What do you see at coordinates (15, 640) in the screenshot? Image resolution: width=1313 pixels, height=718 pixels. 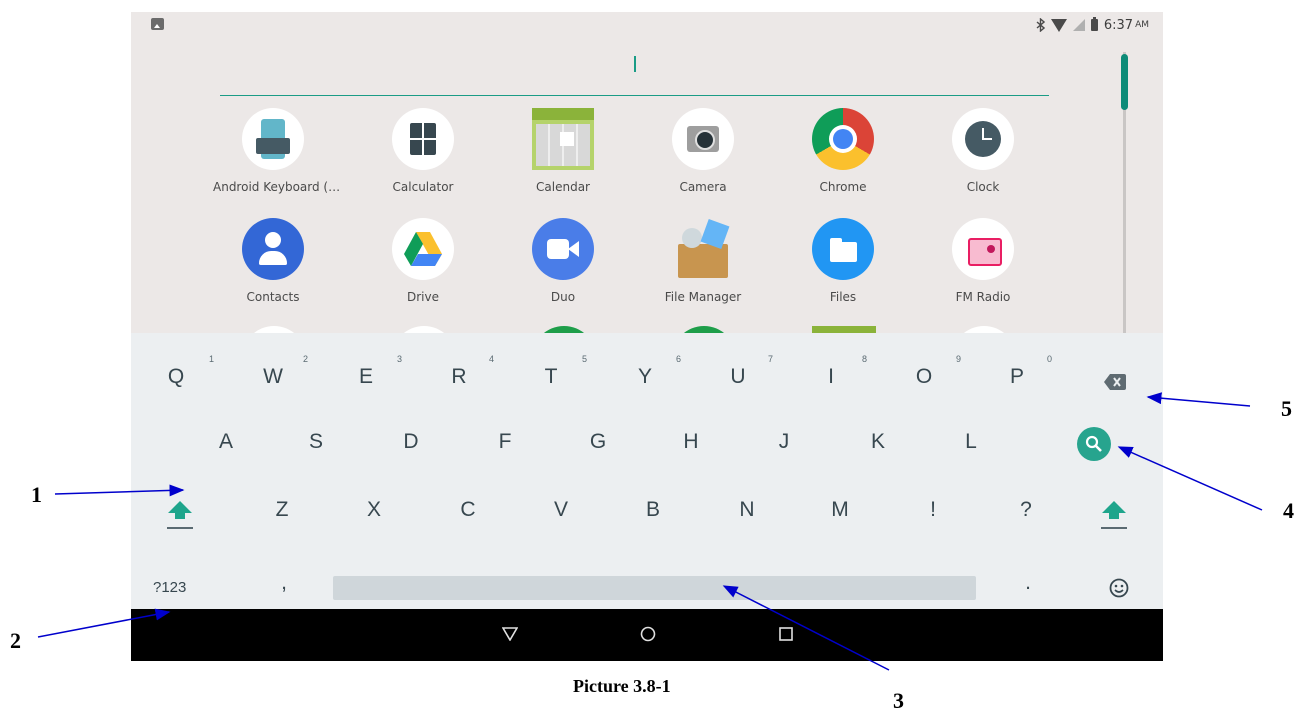 I see `annotation-label-2: 2` at bounding box center [15, 640].